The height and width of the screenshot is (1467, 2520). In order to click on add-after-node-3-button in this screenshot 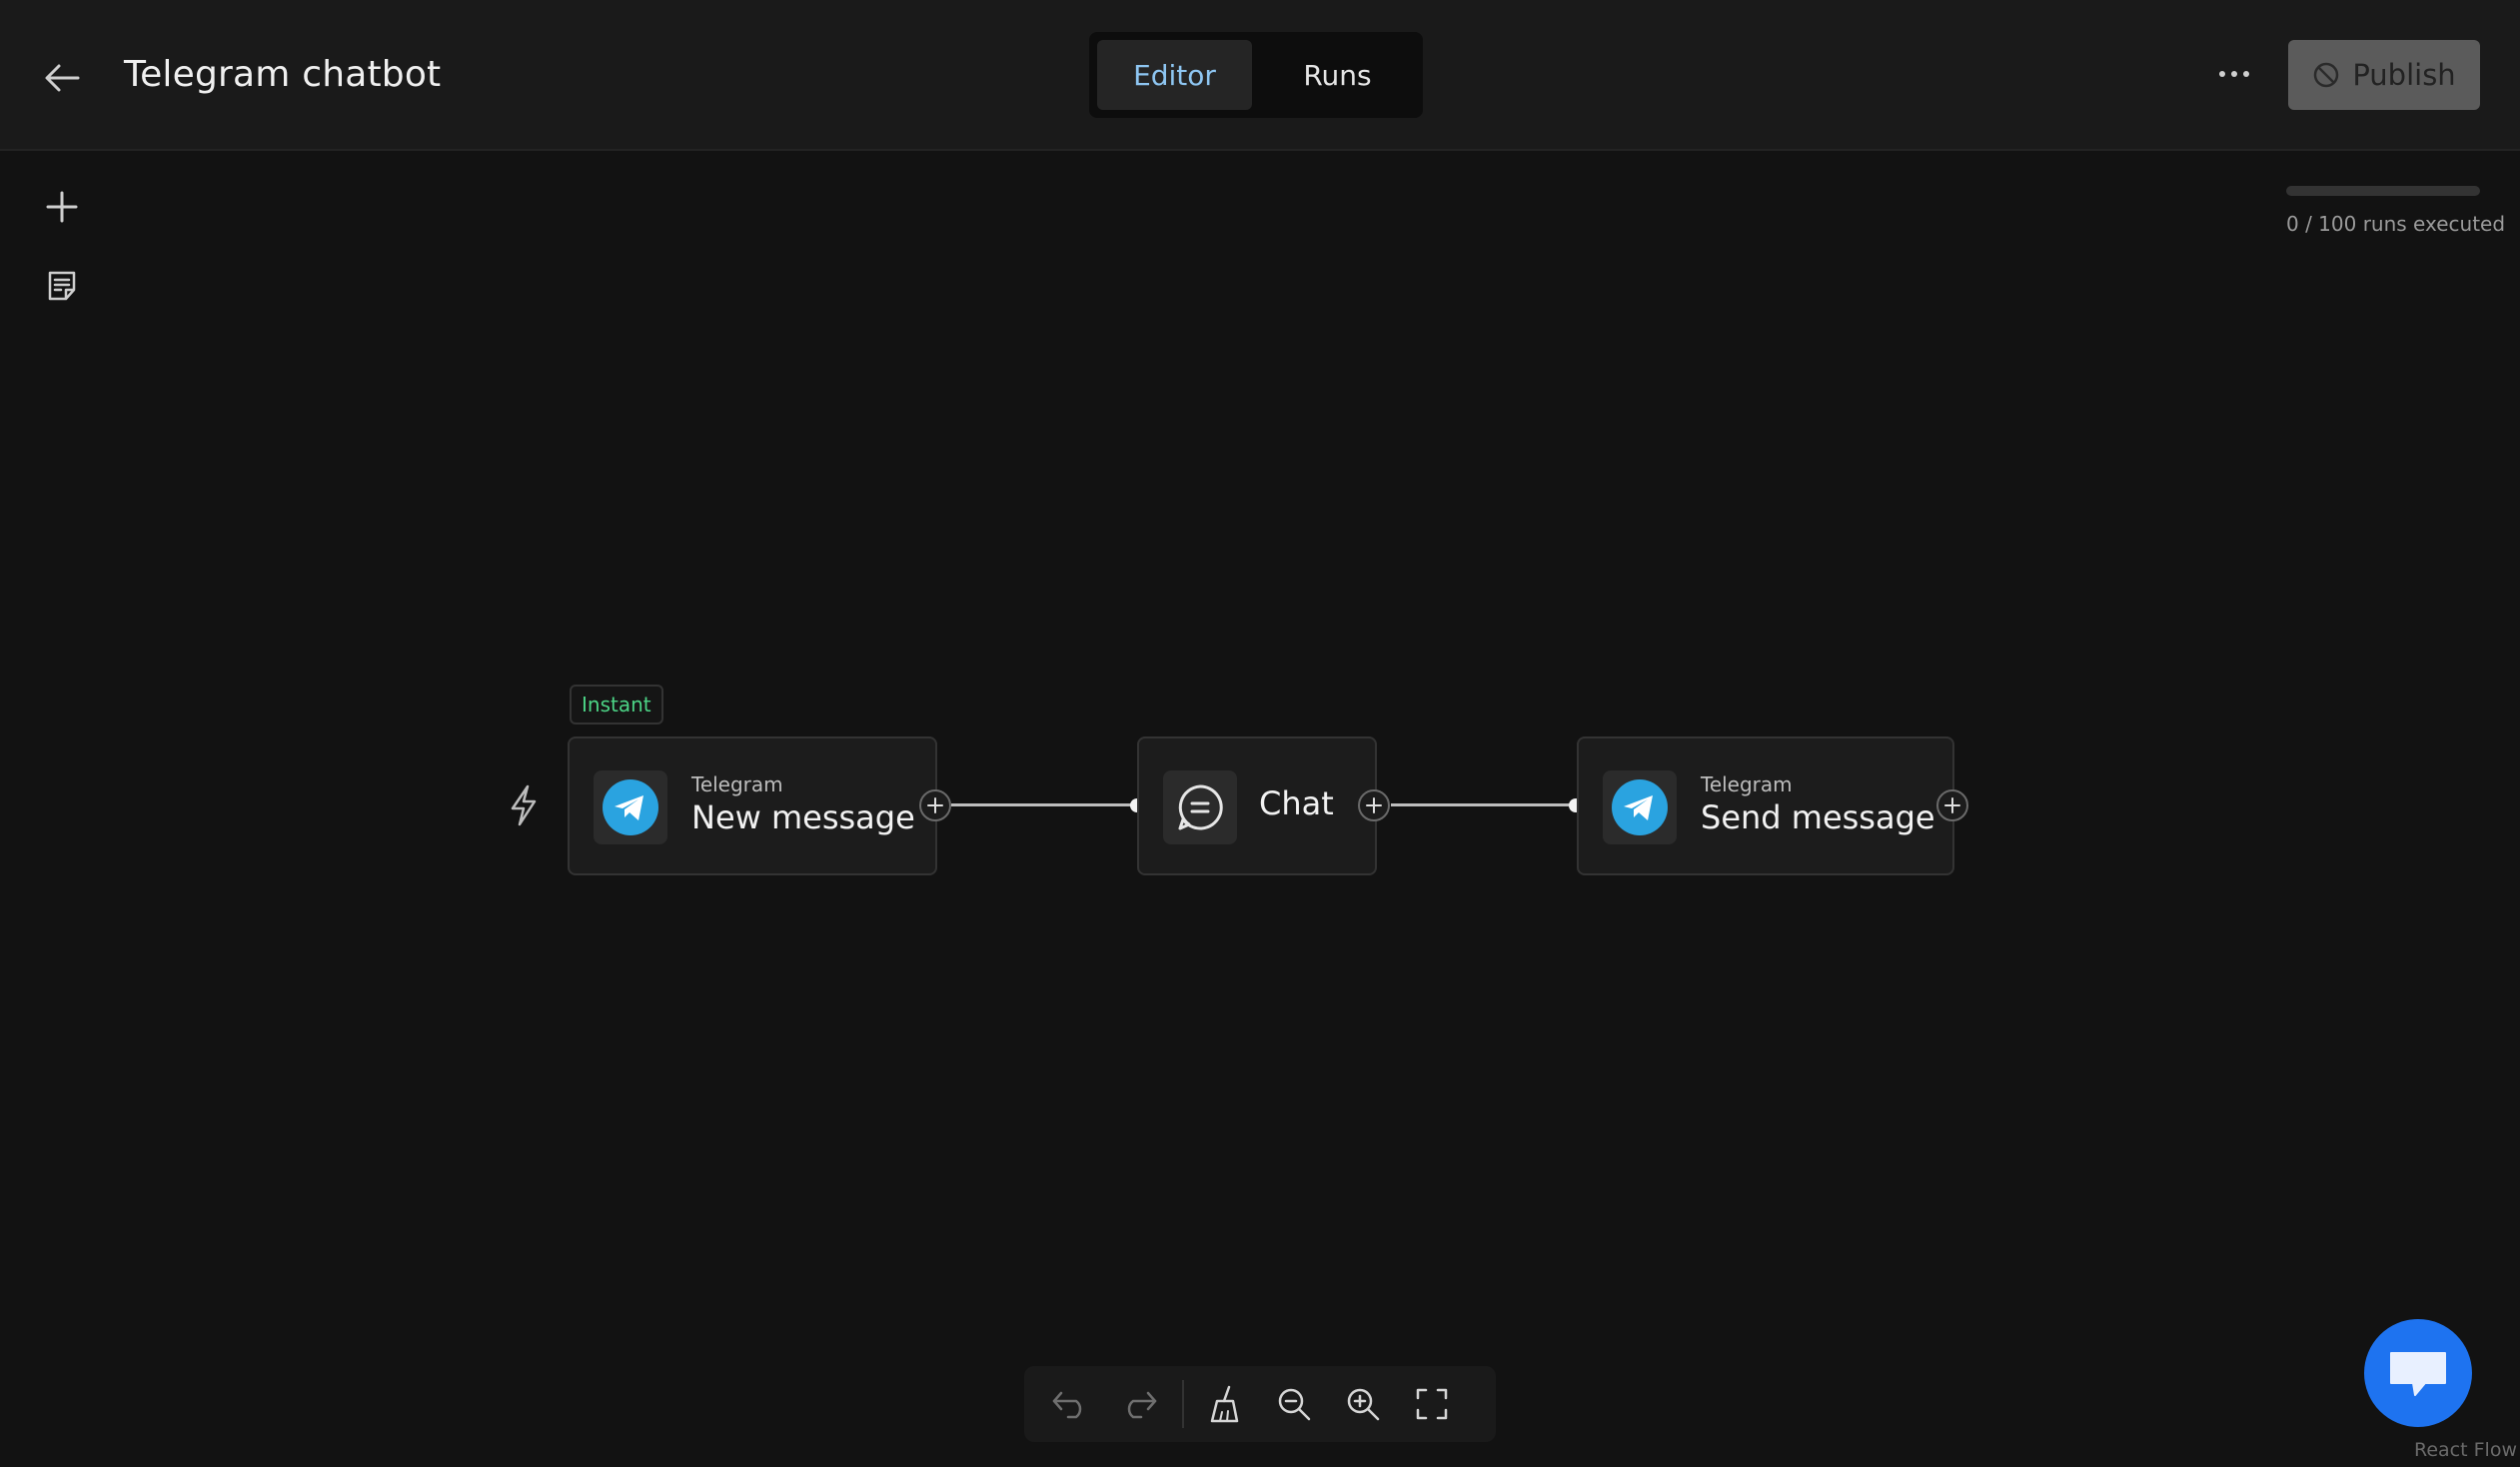, I will do `click(1952, 805)`.